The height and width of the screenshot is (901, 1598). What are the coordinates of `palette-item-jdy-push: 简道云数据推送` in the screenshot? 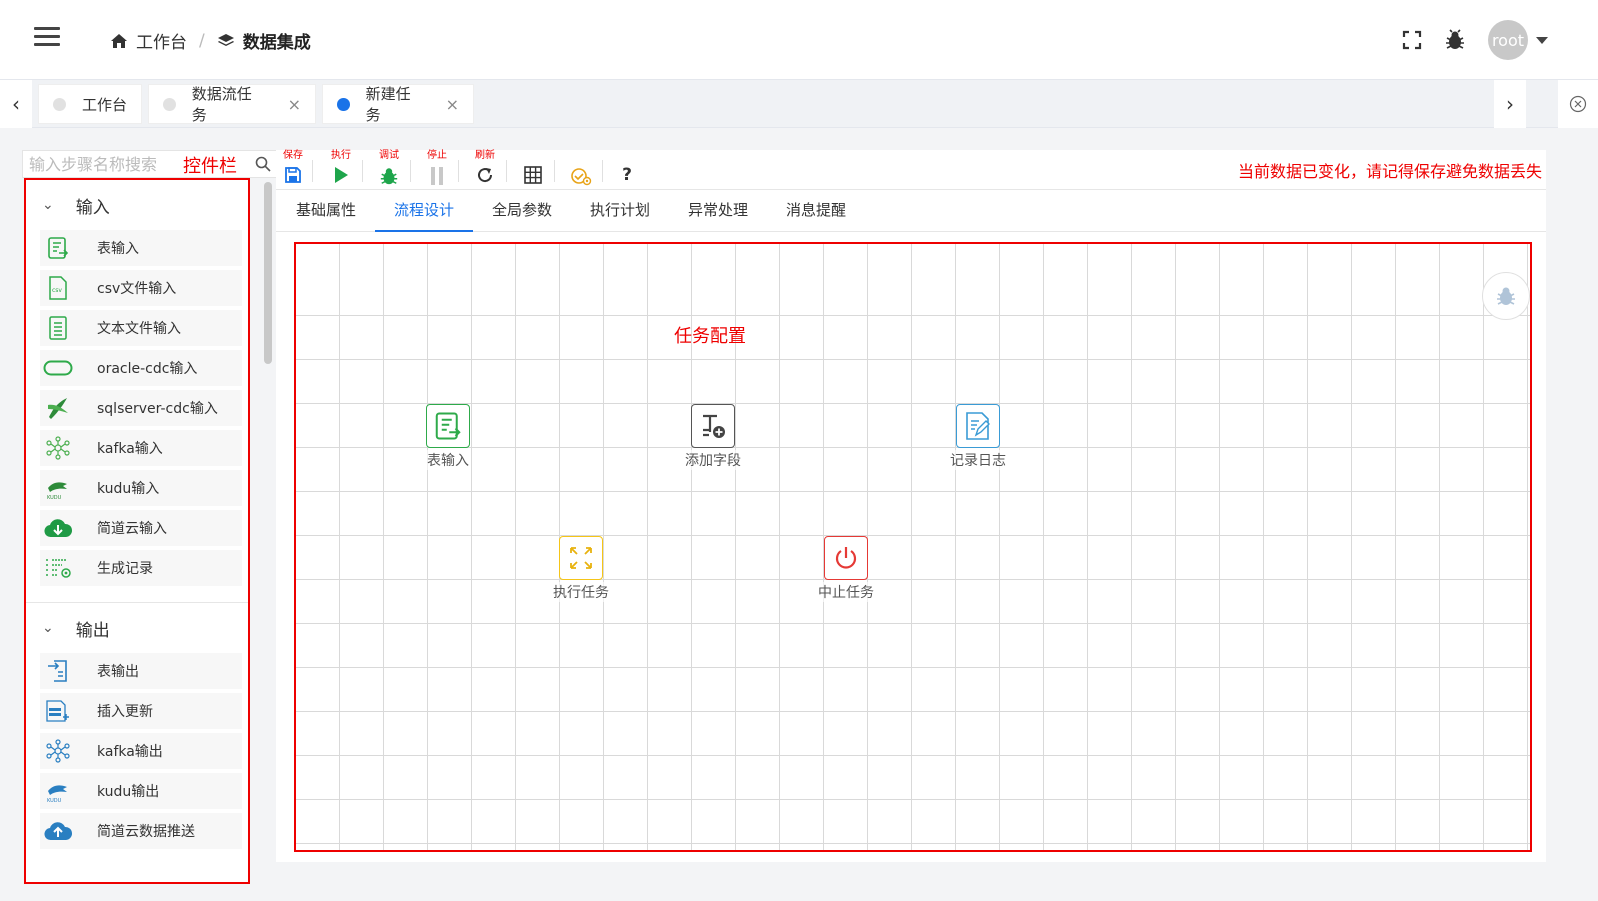 It's located at (141, 831).